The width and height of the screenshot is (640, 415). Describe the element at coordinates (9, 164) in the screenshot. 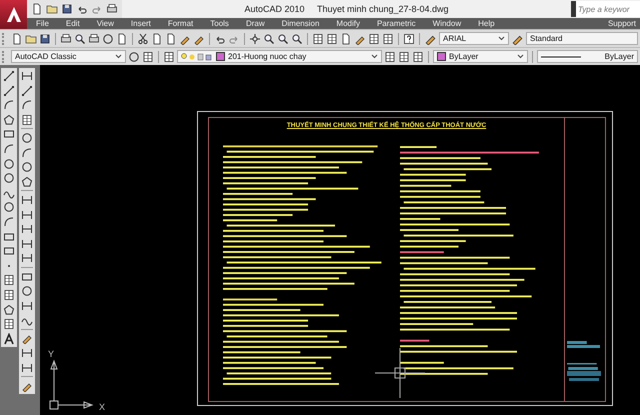

I see `circle-icon` at that location.